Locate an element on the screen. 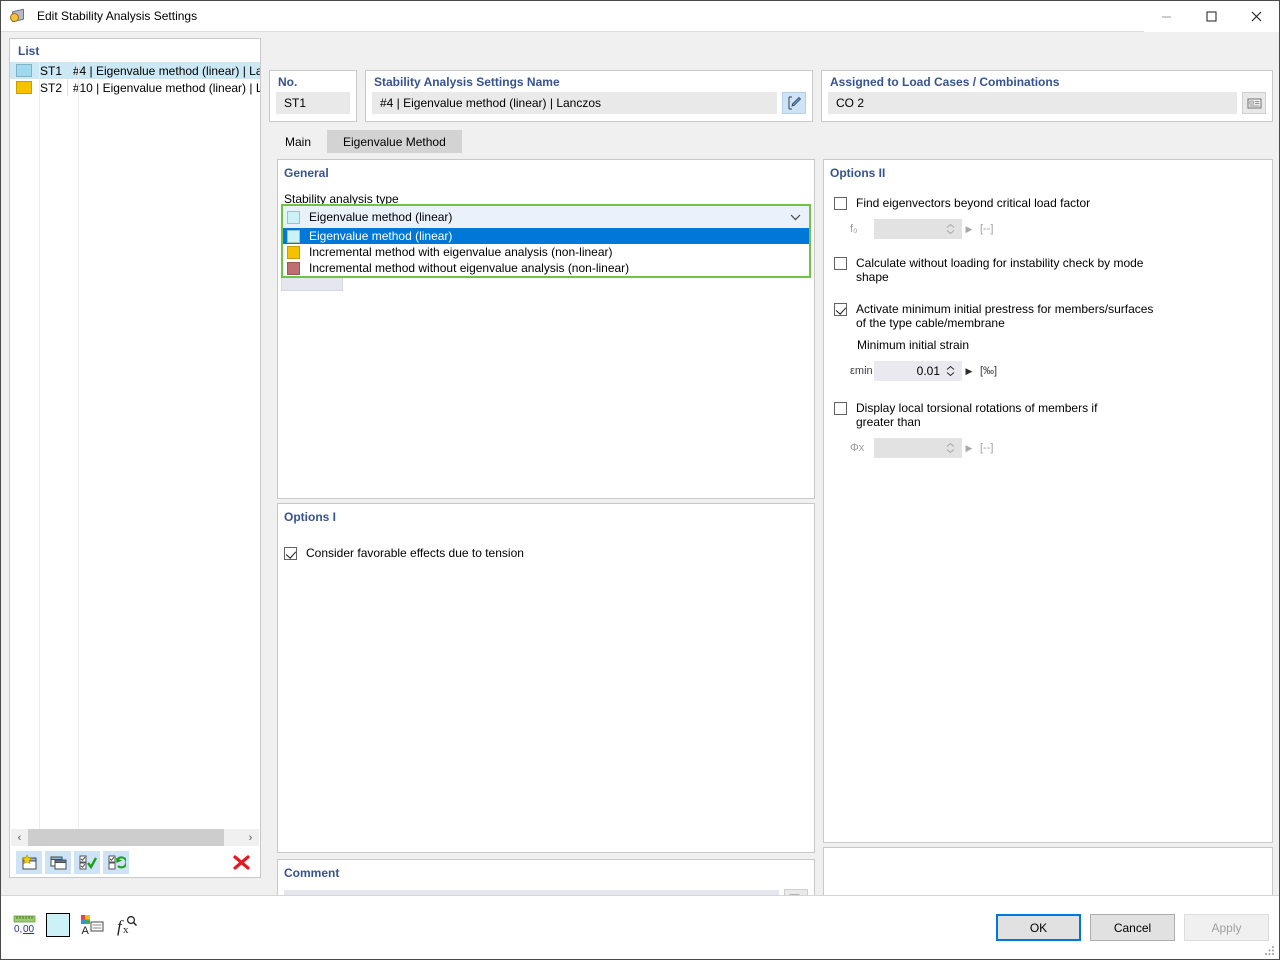 Image resolution: width=1280 pixels, height=960 pixels. list-toolbar is located at coordinates (135, 862).